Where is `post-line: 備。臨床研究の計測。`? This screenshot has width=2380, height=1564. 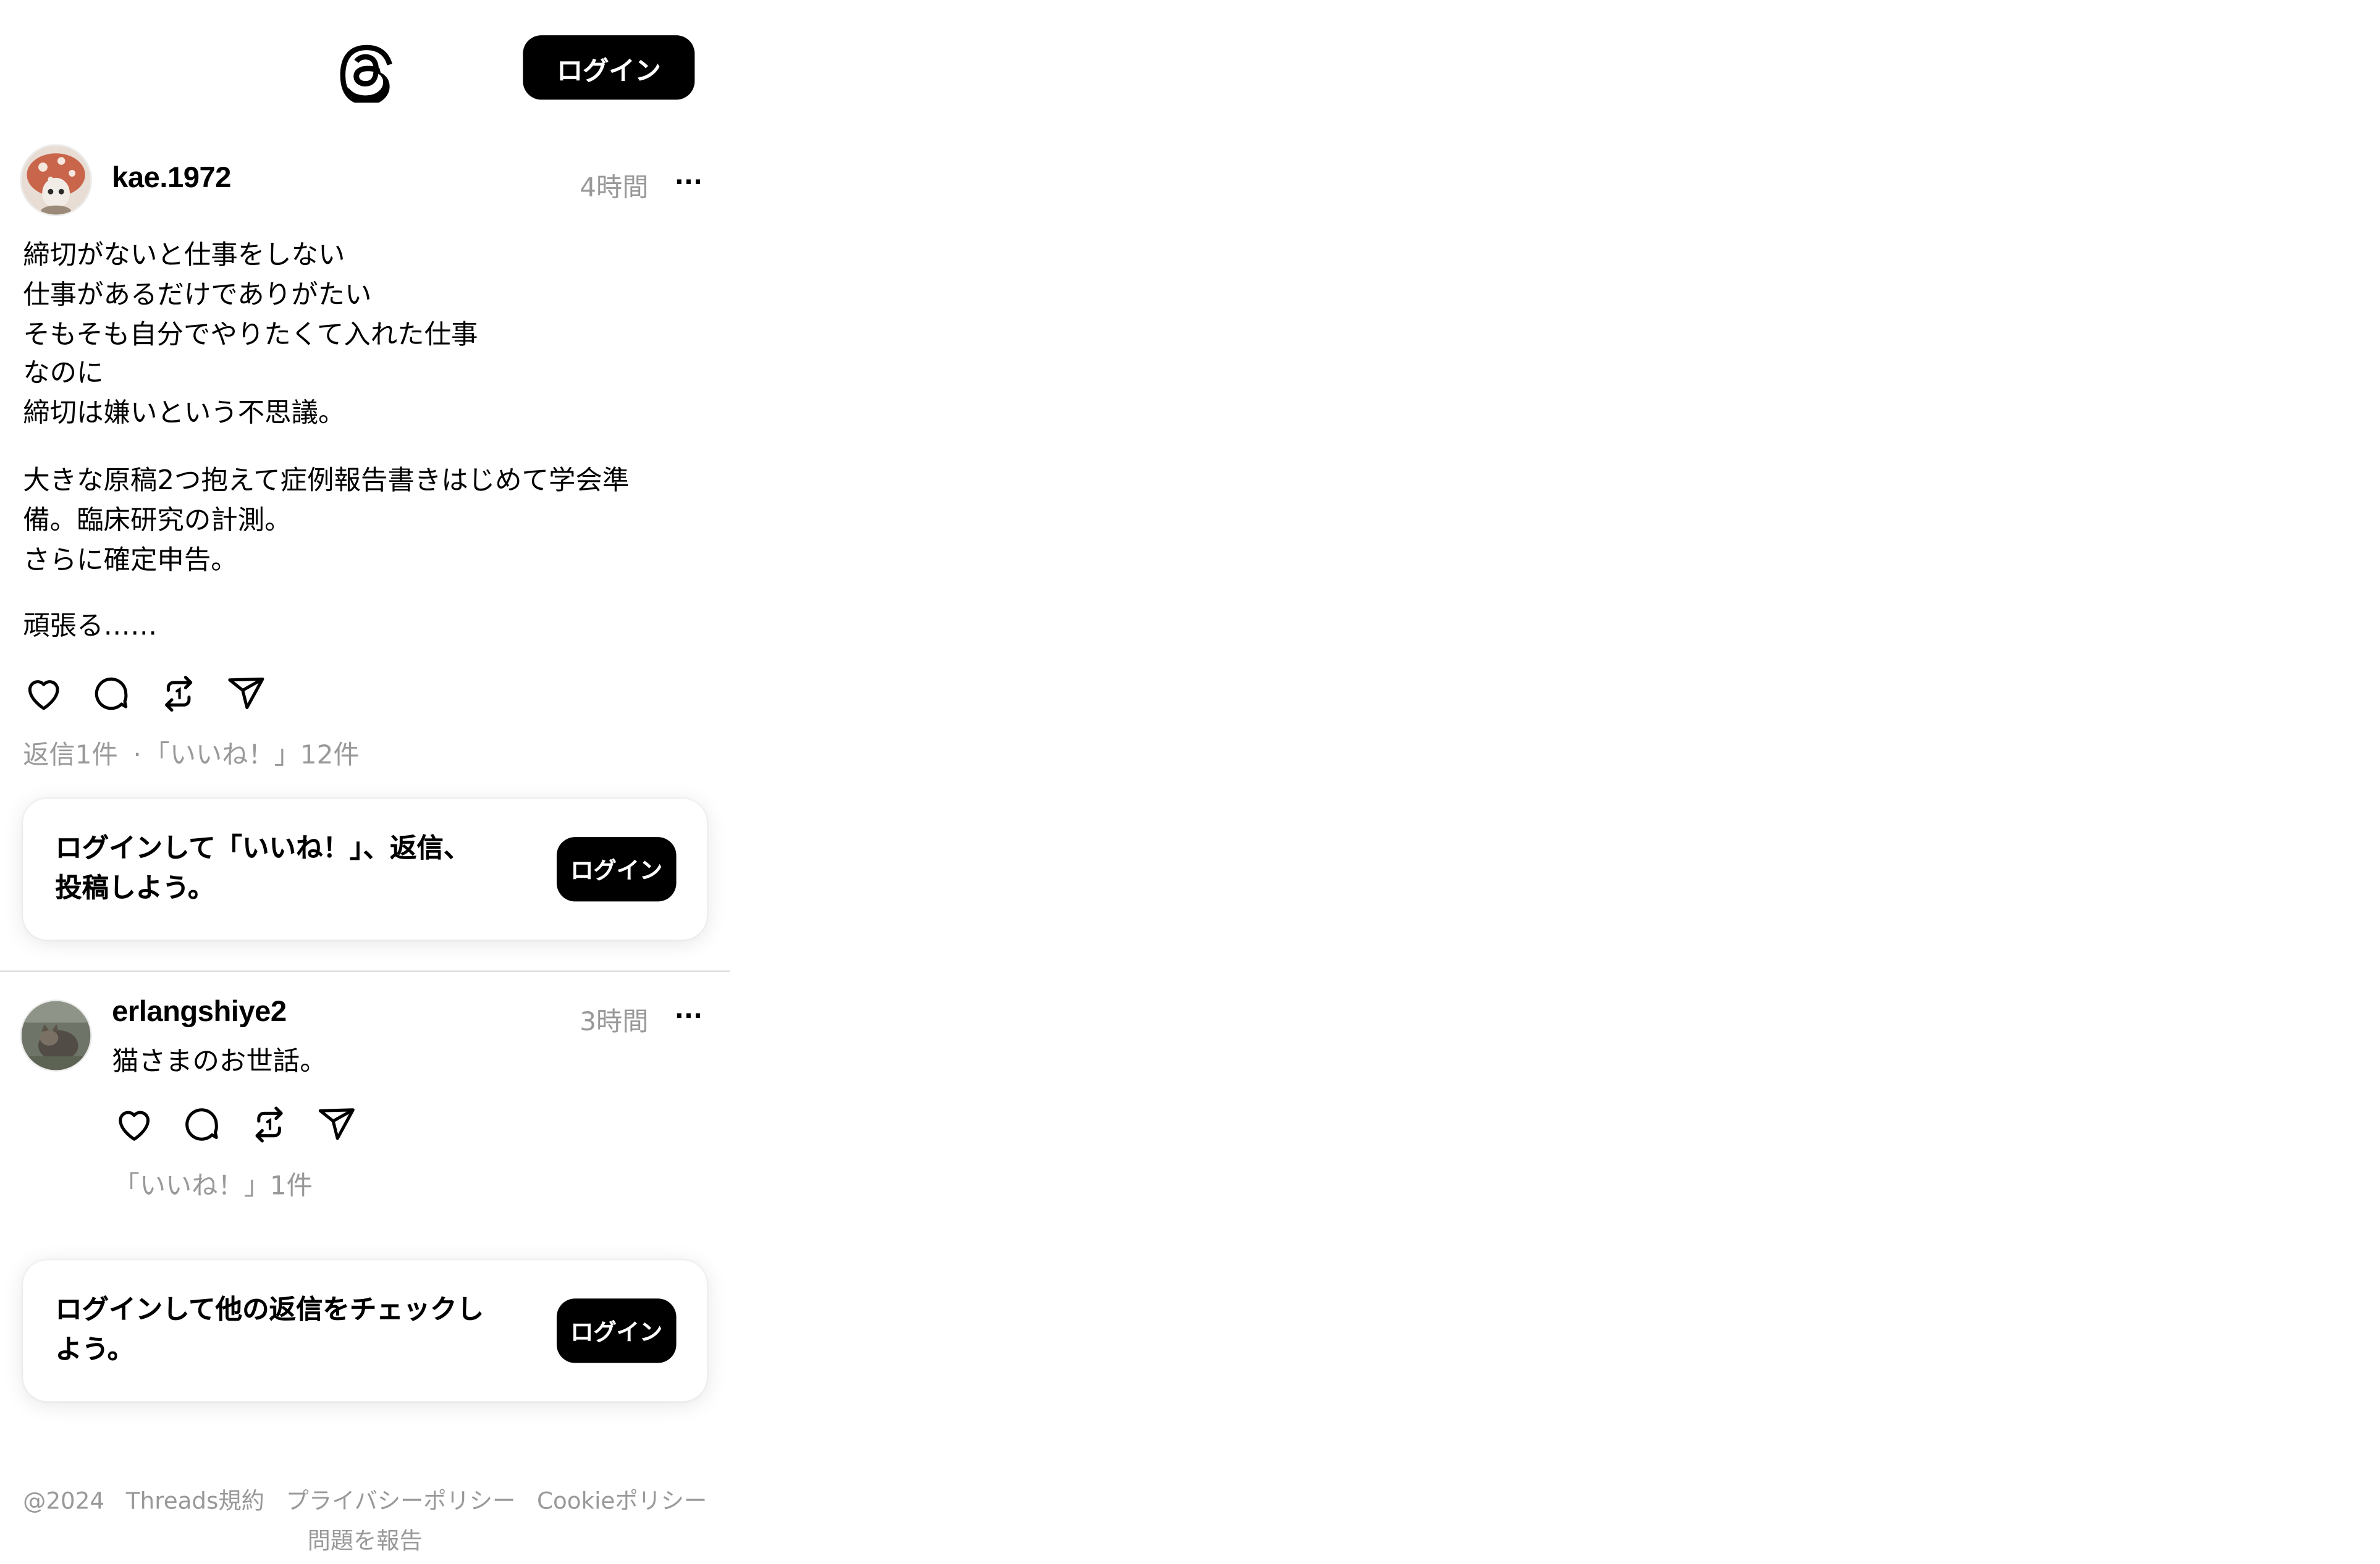 post-line: 備。臨床研究の計測。 is located at coordinates (157, 521).